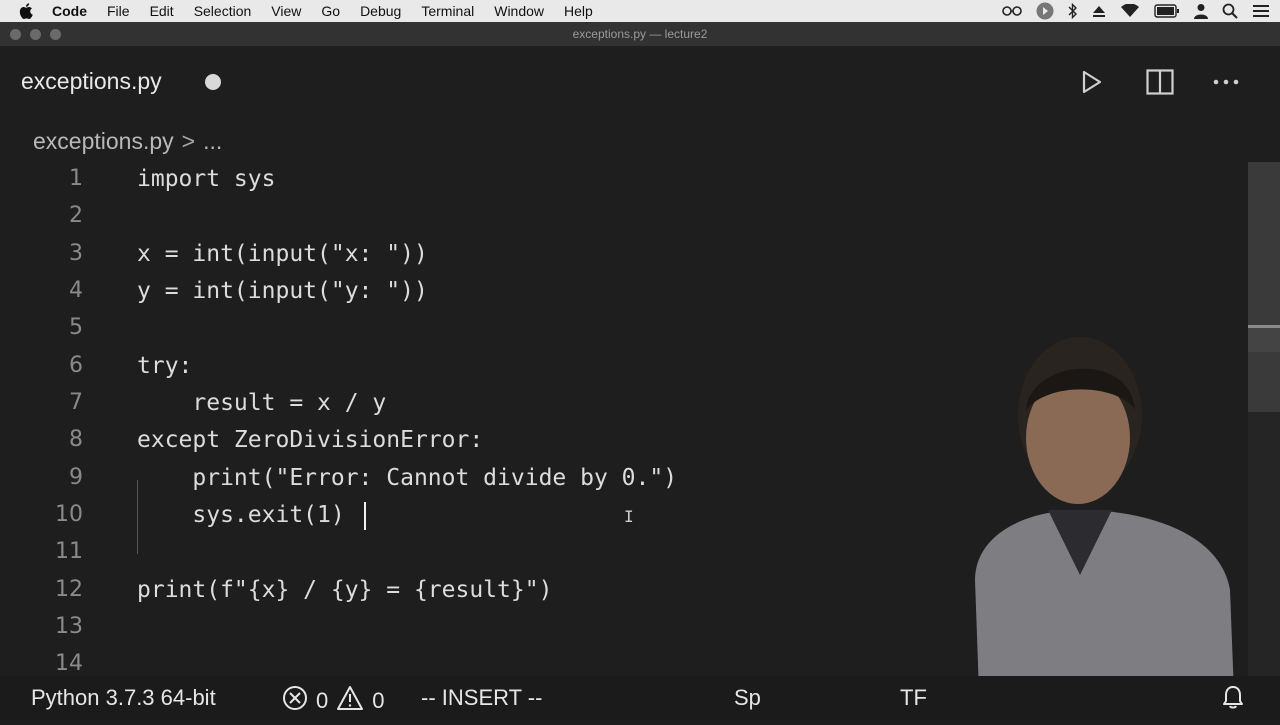 The image size is (1280, 725). Describe the element at coordinates (165, 366) in the screenshot. I see `code-text: try:` at that location.